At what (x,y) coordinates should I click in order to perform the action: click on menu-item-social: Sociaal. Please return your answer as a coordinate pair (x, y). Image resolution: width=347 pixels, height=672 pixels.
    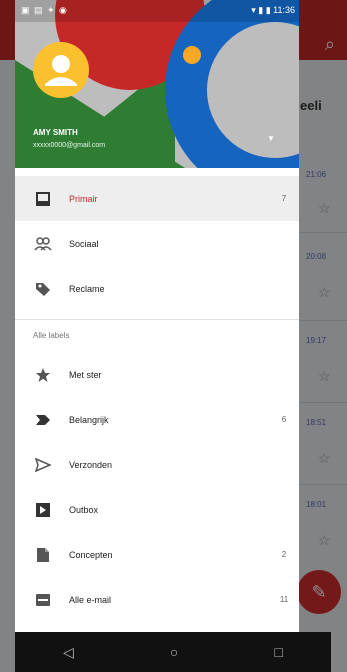
    Looking at the image, I should click on (157, 243).